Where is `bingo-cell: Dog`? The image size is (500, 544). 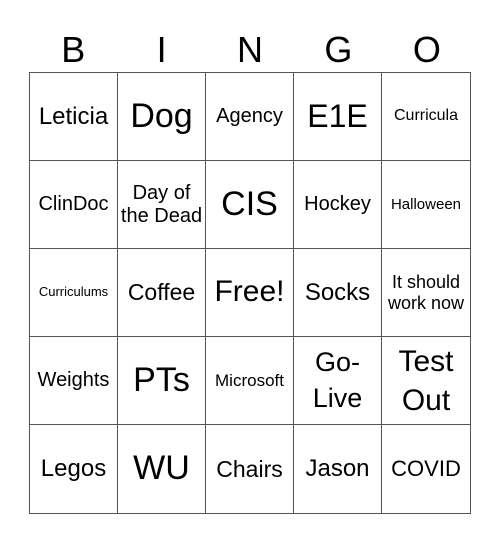
bingo-cell: Dog is located at coordinates (162, 117).